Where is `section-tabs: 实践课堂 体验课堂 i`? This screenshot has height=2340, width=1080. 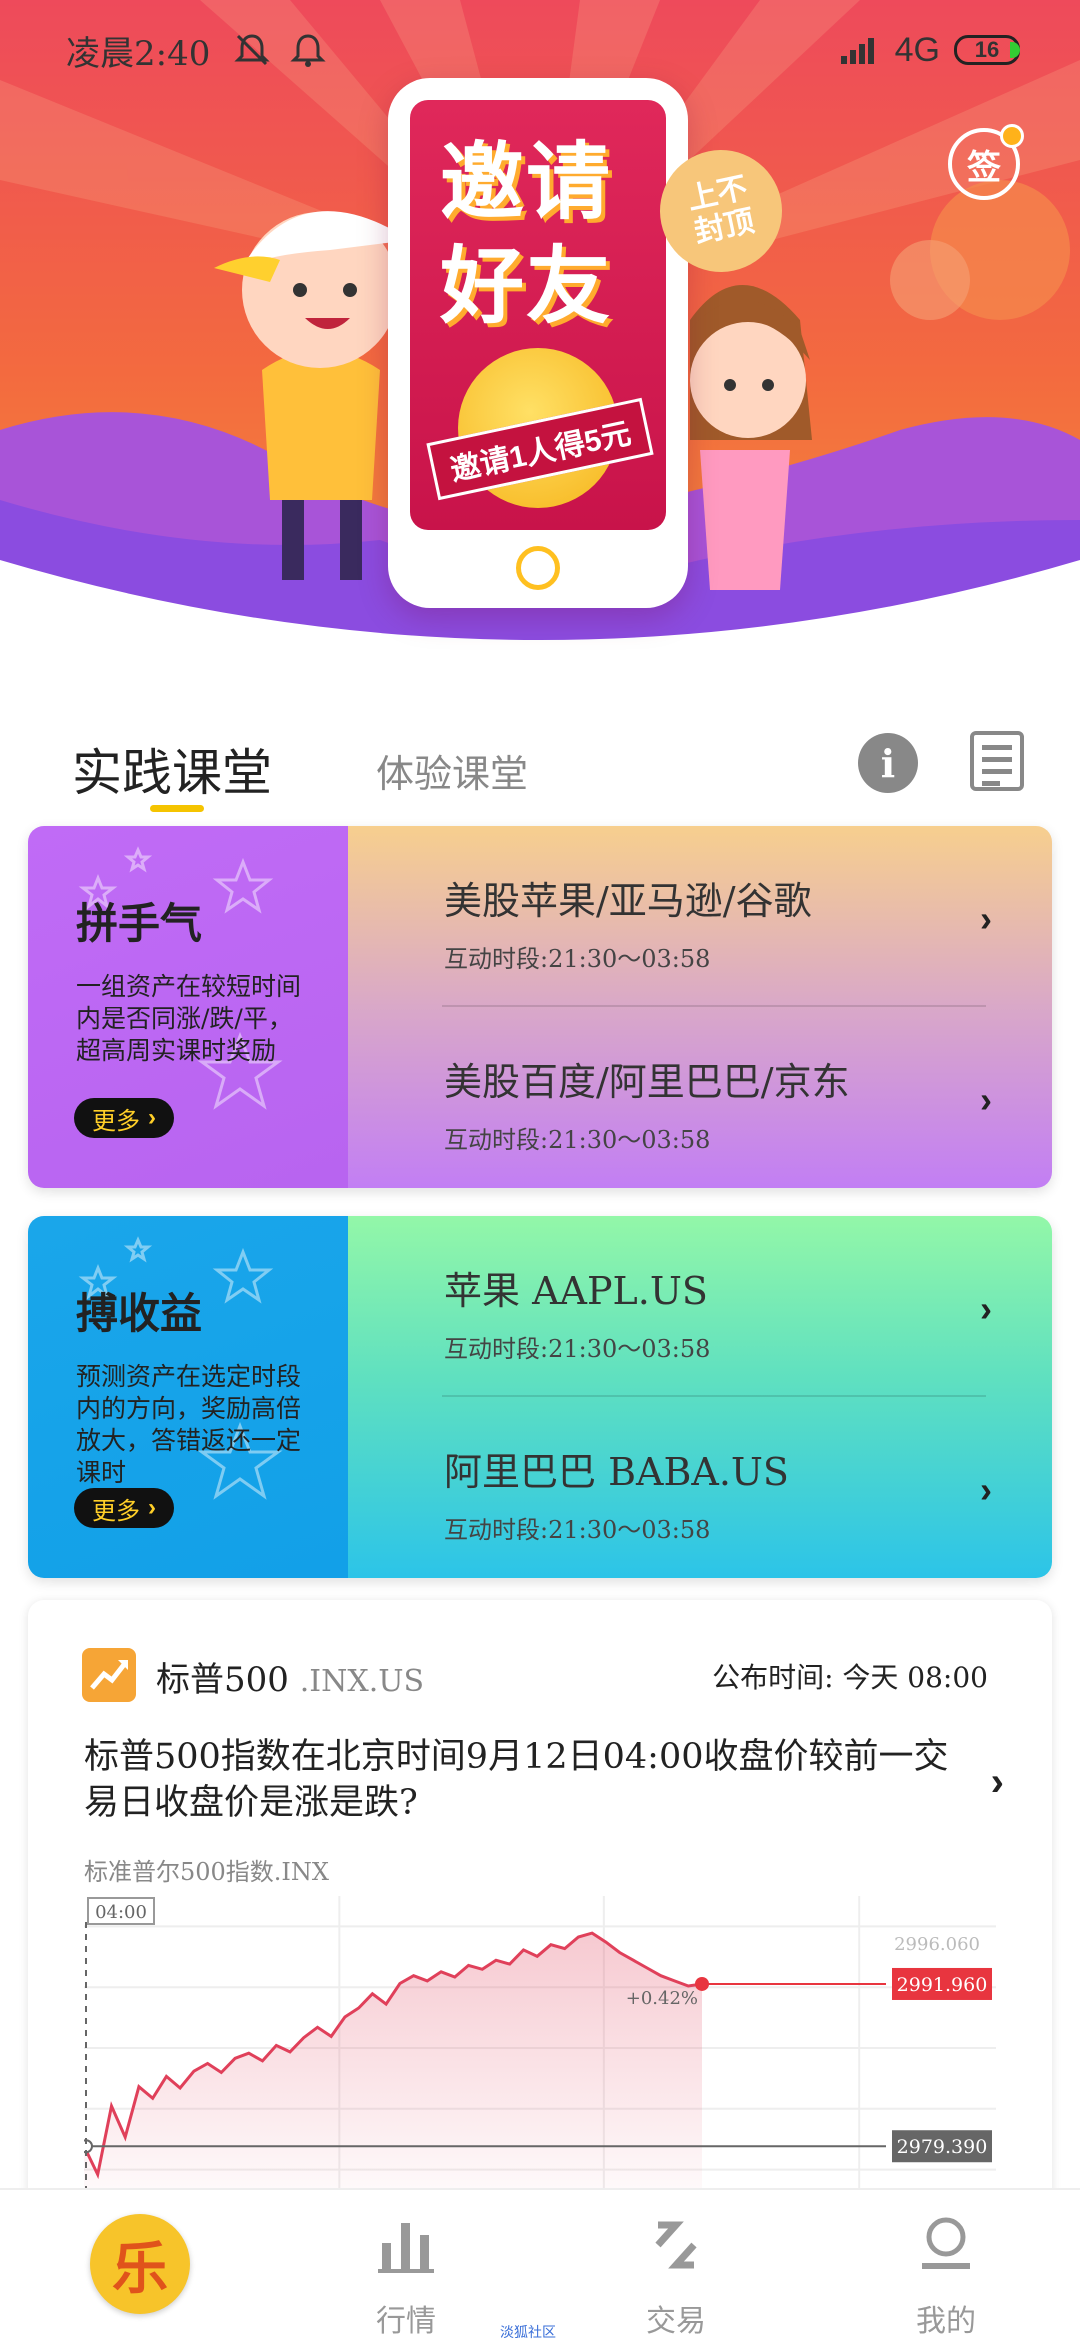
section-tabs: 实践课堂 体验课堂 i is located at coordinates (540, 770).